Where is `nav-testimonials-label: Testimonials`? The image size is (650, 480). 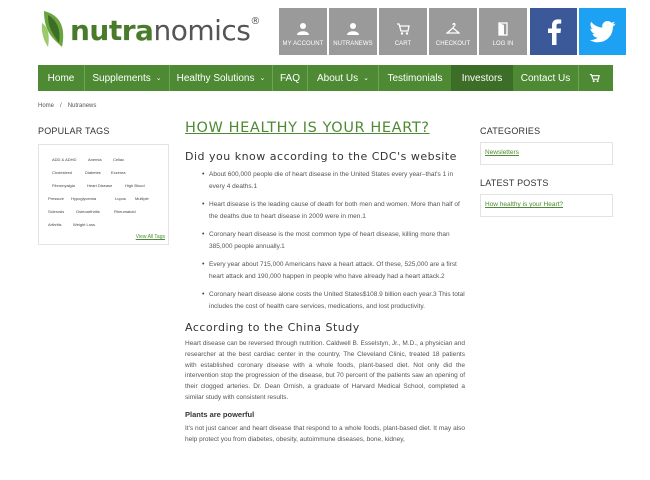 nav-testimonials-label: Testimonials is located at coordinates (415, 78).